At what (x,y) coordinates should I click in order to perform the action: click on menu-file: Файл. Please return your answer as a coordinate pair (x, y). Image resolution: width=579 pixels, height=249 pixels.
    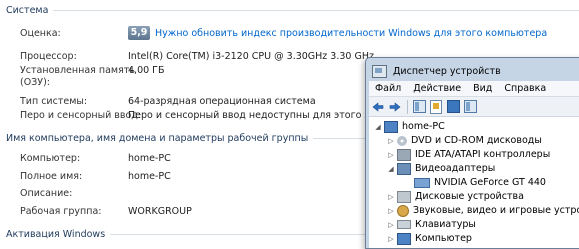
    Looking at the image, I should click on (388, 88).